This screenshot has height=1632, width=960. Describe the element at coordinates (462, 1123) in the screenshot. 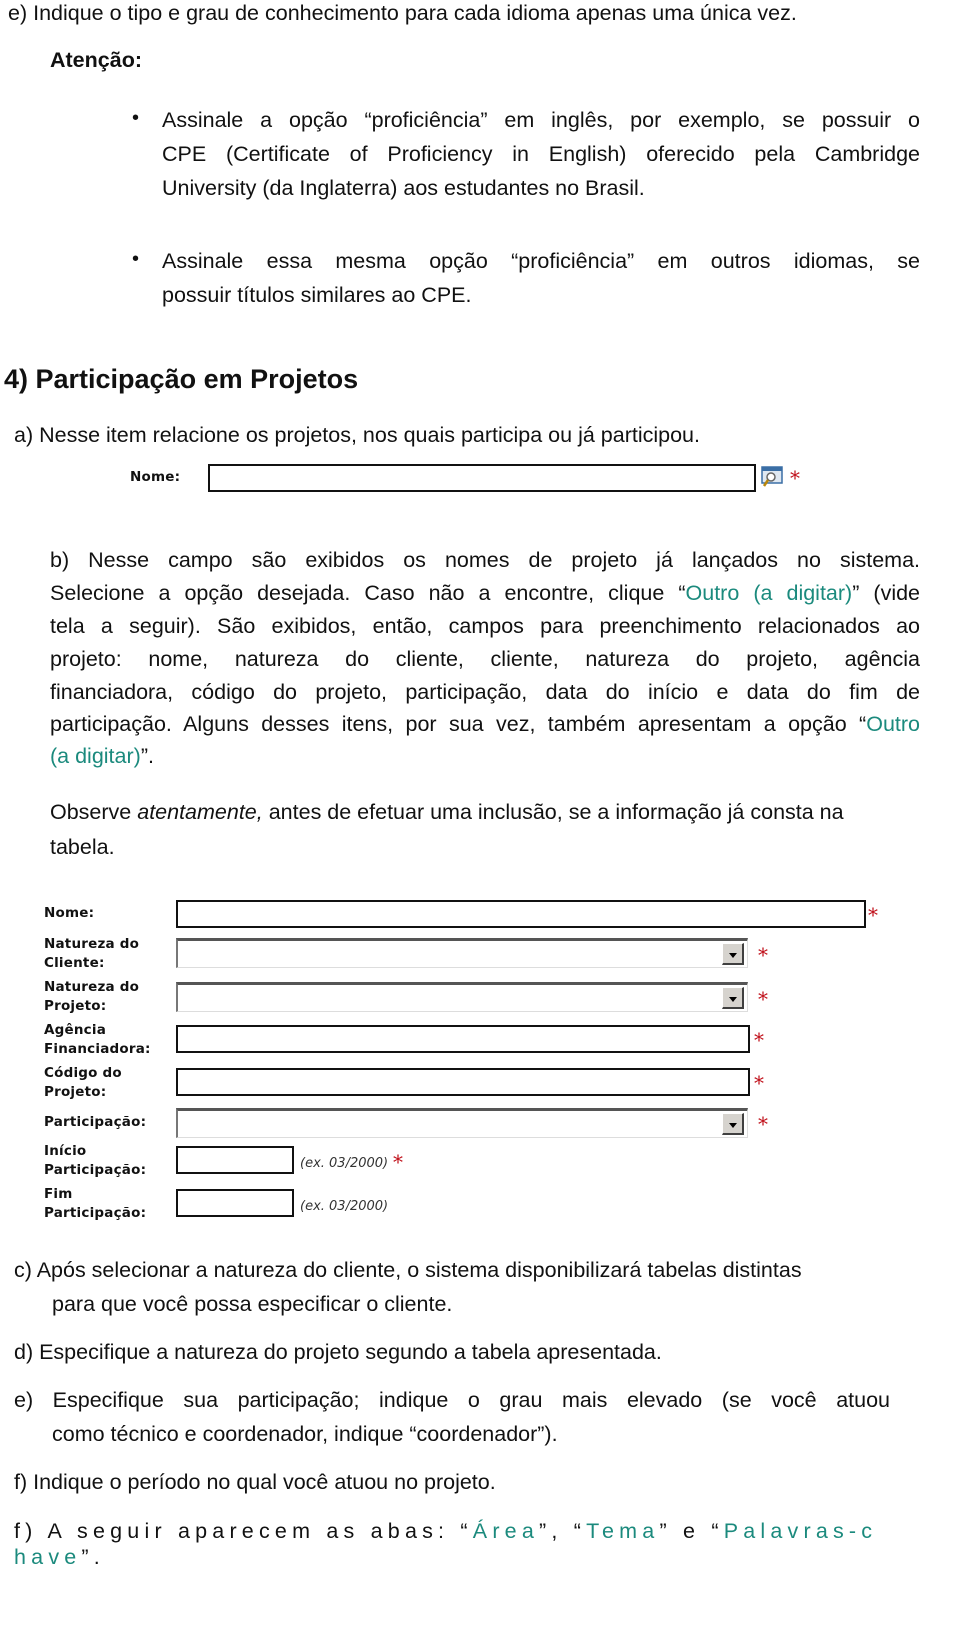

I see `participacao-select` at that location.